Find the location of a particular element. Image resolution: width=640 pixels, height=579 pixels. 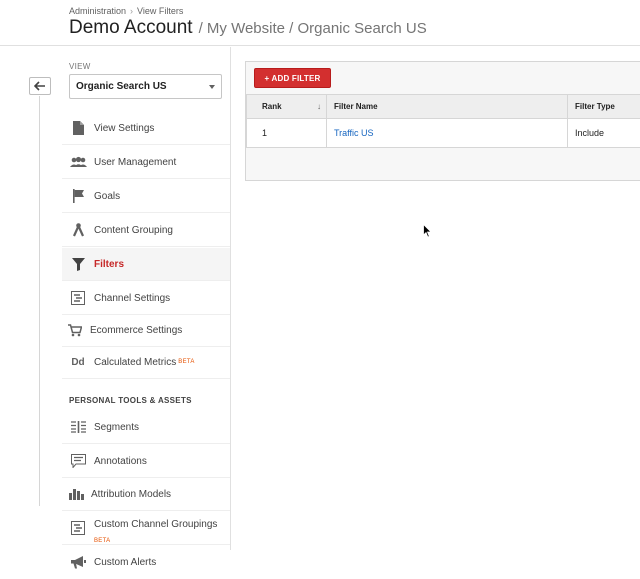

nav-item-annotations: Annotations is located at coordinates (146, 461).